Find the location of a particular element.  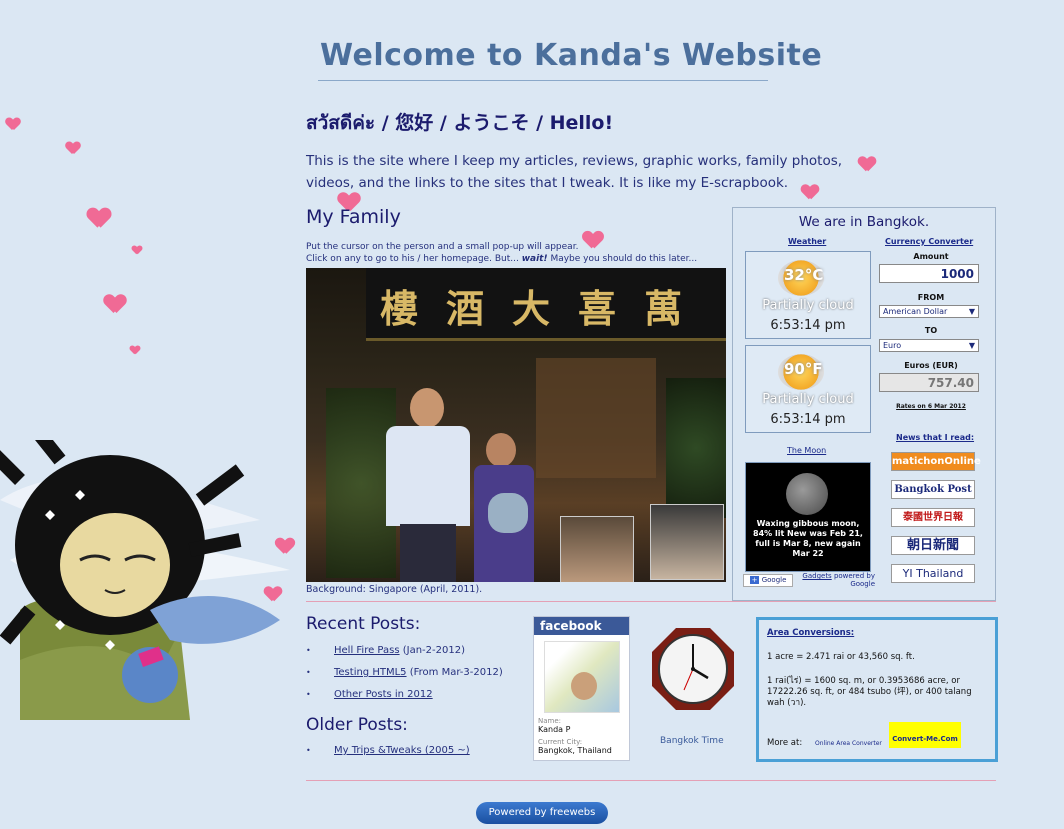

area-more-link: Online Area Converter is located at coordinates (848, 743).